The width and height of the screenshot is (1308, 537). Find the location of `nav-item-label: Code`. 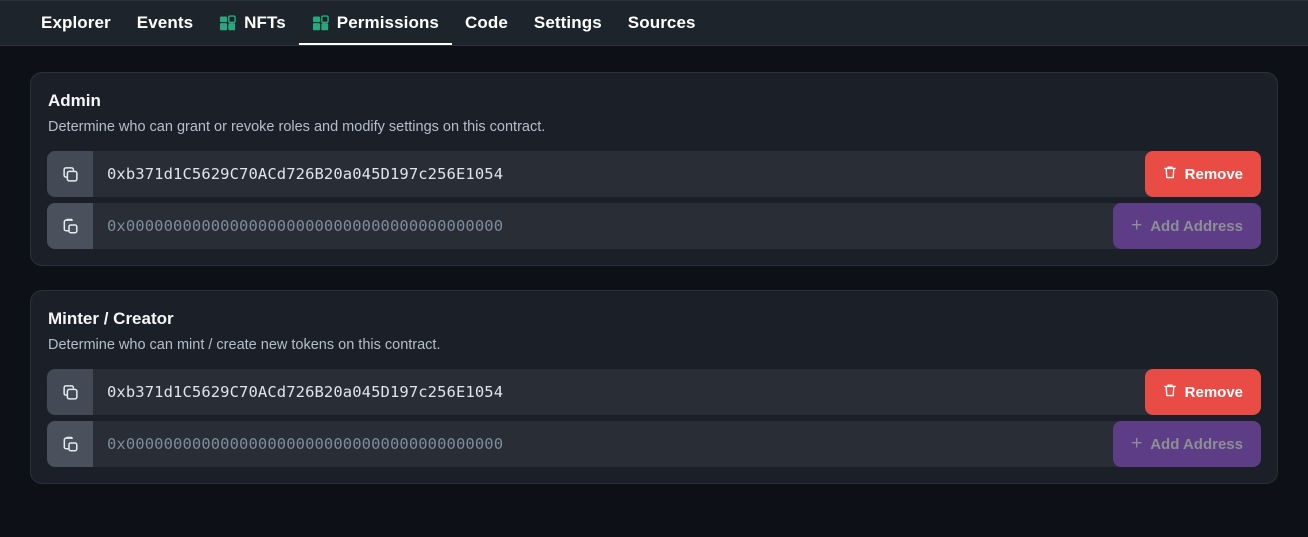

nav-item-label: Code is located at coordinates (486, 22).